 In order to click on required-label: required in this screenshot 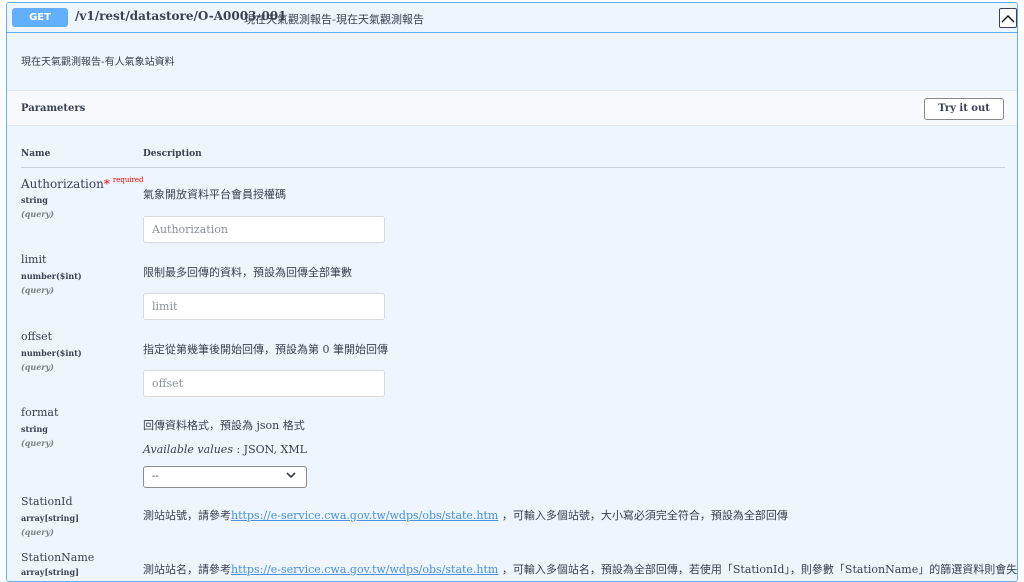, I will do `click(128, 180)`.